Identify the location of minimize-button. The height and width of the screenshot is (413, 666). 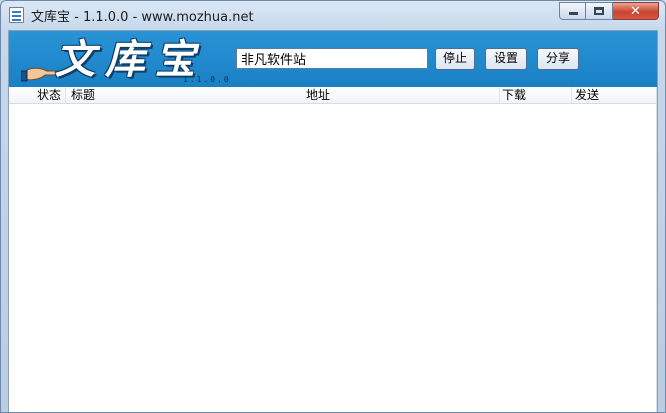
(572, 11).